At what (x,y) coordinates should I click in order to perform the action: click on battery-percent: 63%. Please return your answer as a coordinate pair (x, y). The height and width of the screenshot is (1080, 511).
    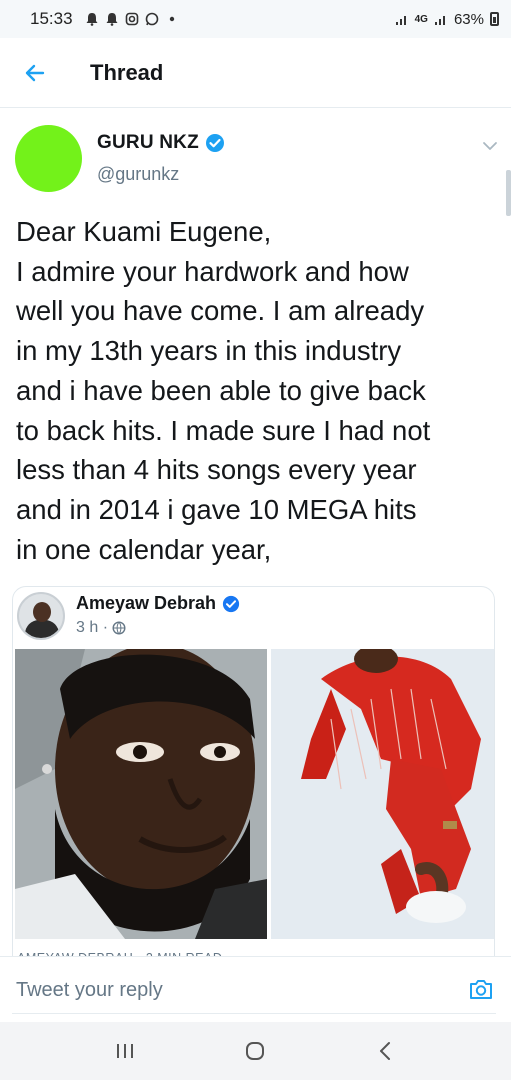
    Looking at the image, I should click on (468, 19).